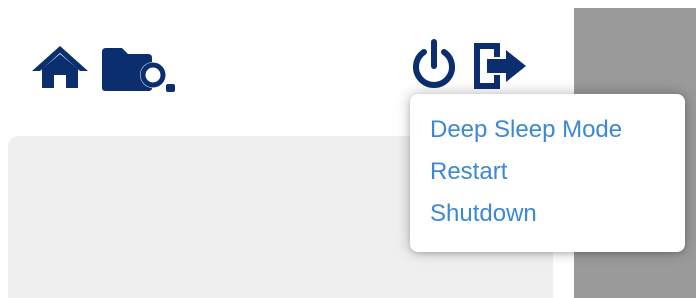 The width and height of the screenshot is (696, 298). Describe the element at coordinates (499, 66) in the screenshot. I see `logout-icon` at that location.